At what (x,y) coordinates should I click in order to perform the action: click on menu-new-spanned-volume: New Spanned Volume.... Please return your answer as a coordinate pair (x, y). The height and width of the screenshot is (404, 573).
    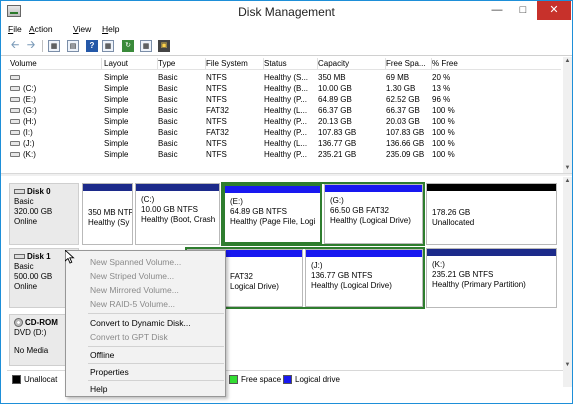
    Looking at the image, I should click on (135, 262).